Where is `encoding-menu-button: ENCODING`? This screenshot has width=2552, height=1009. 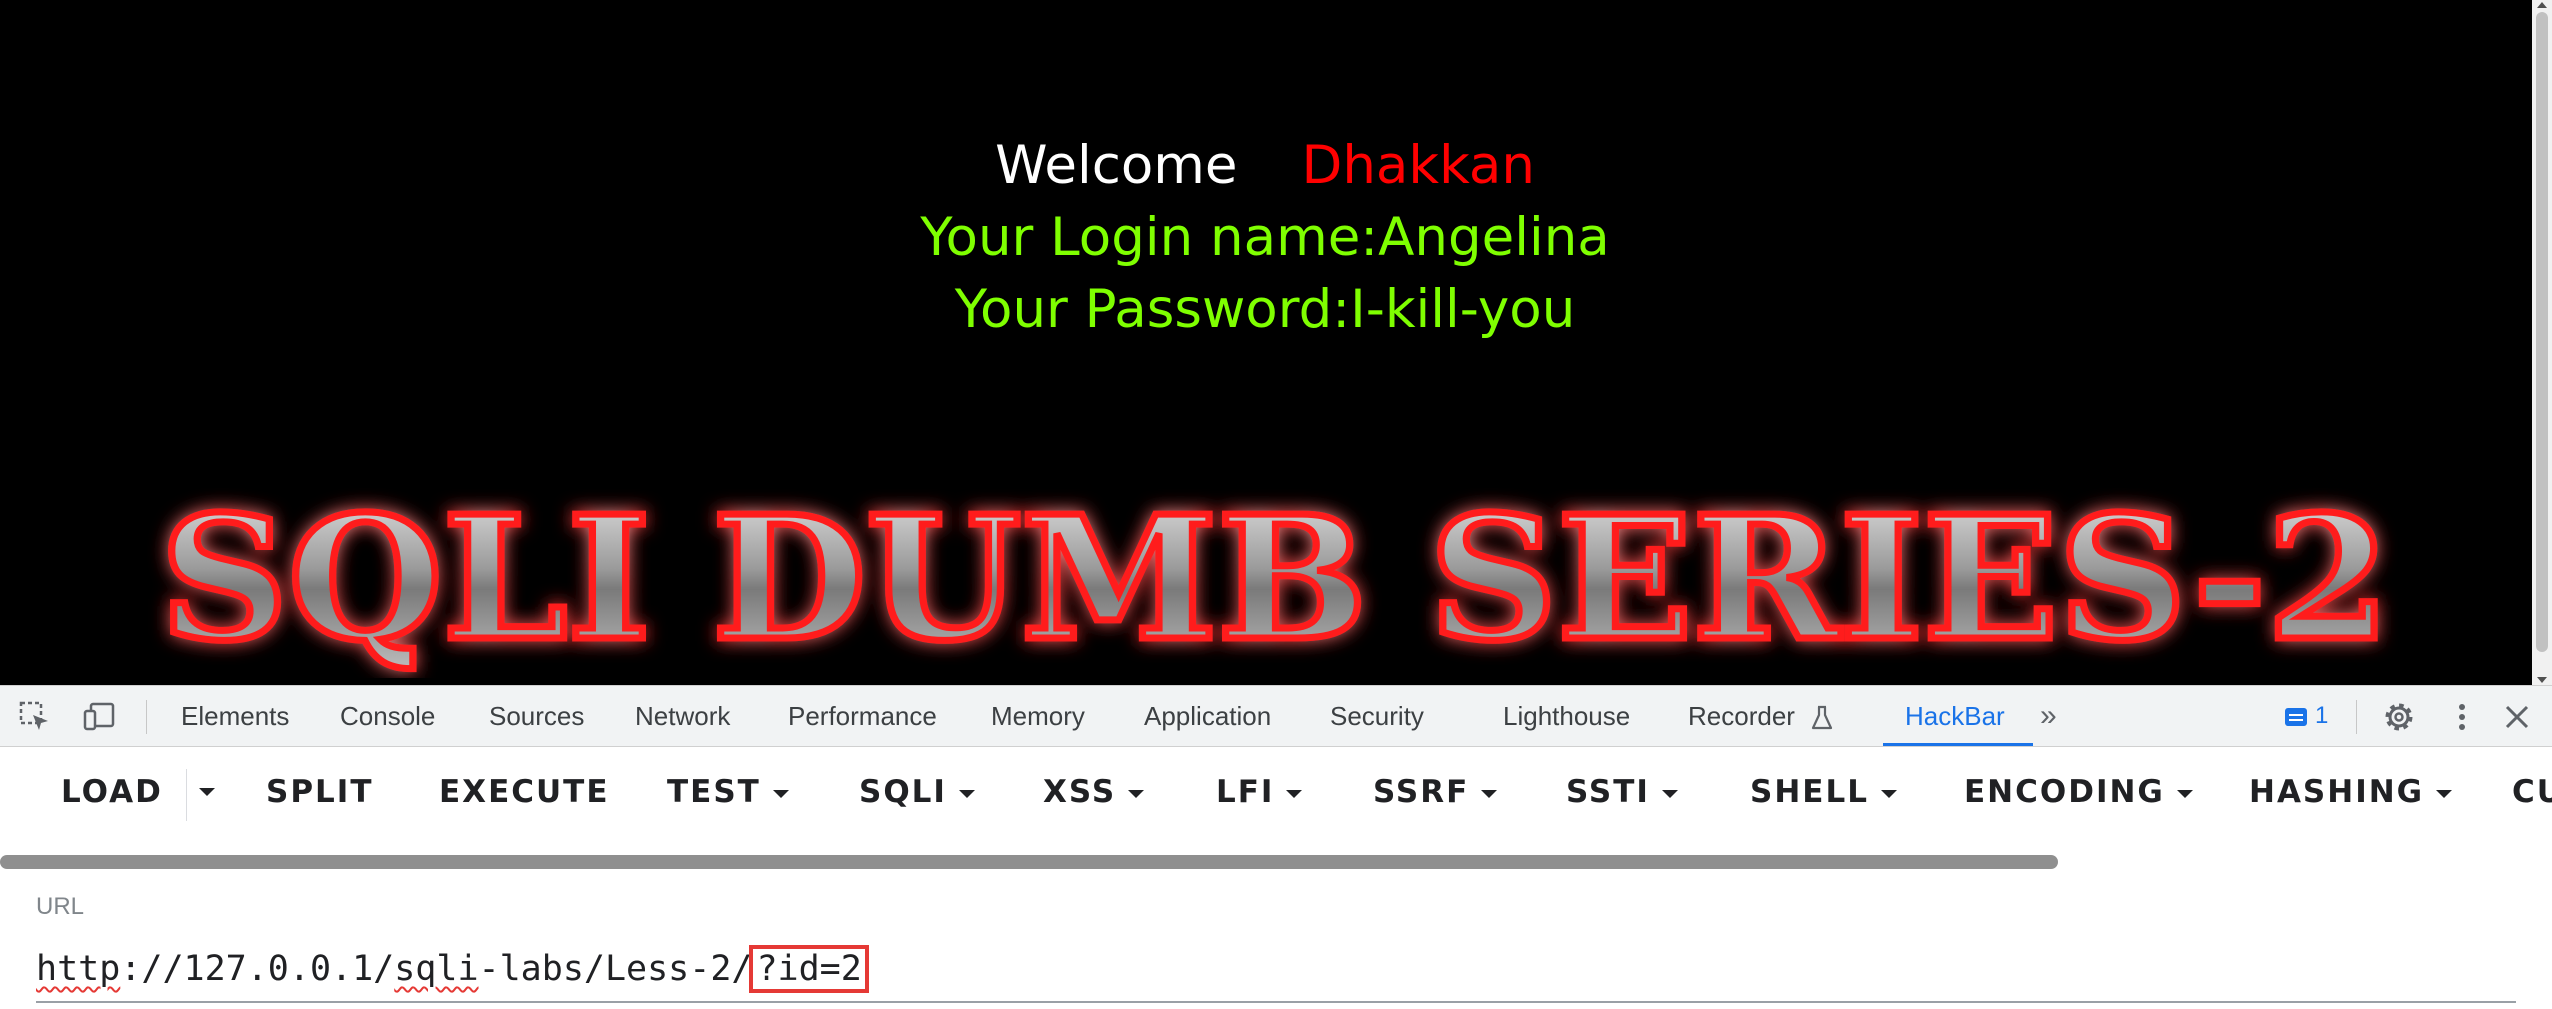
encoding-menu-button: ENCODING is located at coordinates (2078, 792).